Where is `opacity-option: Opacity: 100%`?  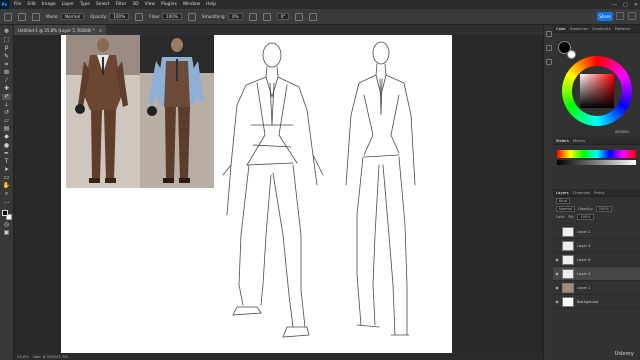
opacity-option: Opacity: 100% is located at coordinates (110, 16).